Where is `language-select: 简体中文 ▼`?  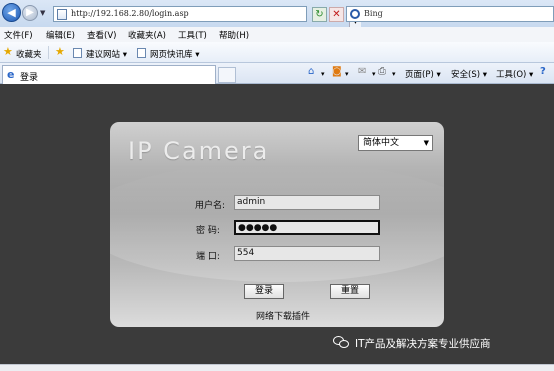
language-select: 简体中文 ▼ is located at coordinates (395, 143).